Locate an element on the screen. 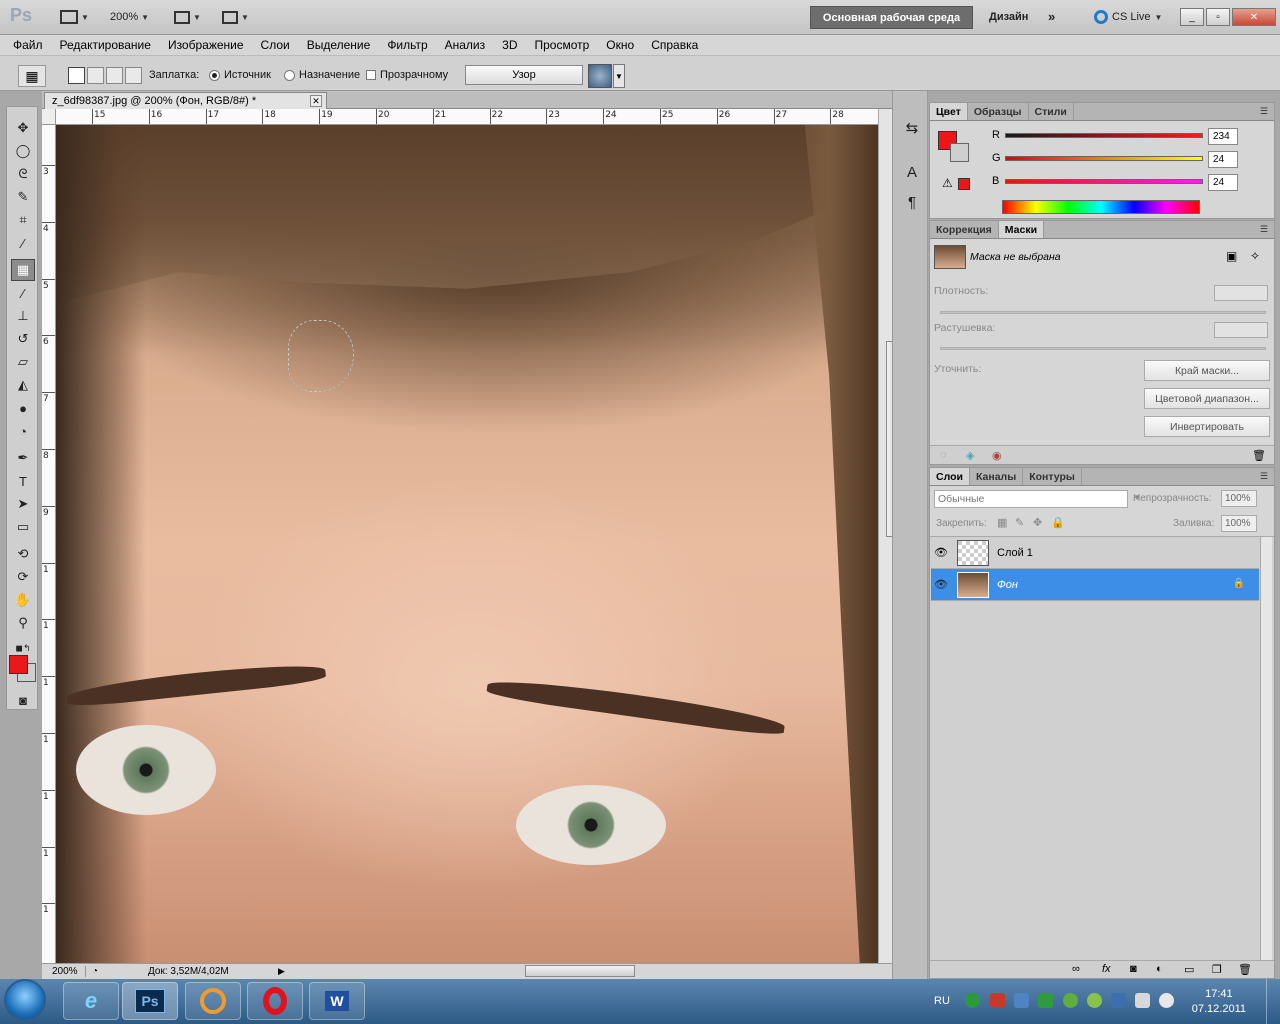  close-icon: ✕ is located at coordinates (316, 101).